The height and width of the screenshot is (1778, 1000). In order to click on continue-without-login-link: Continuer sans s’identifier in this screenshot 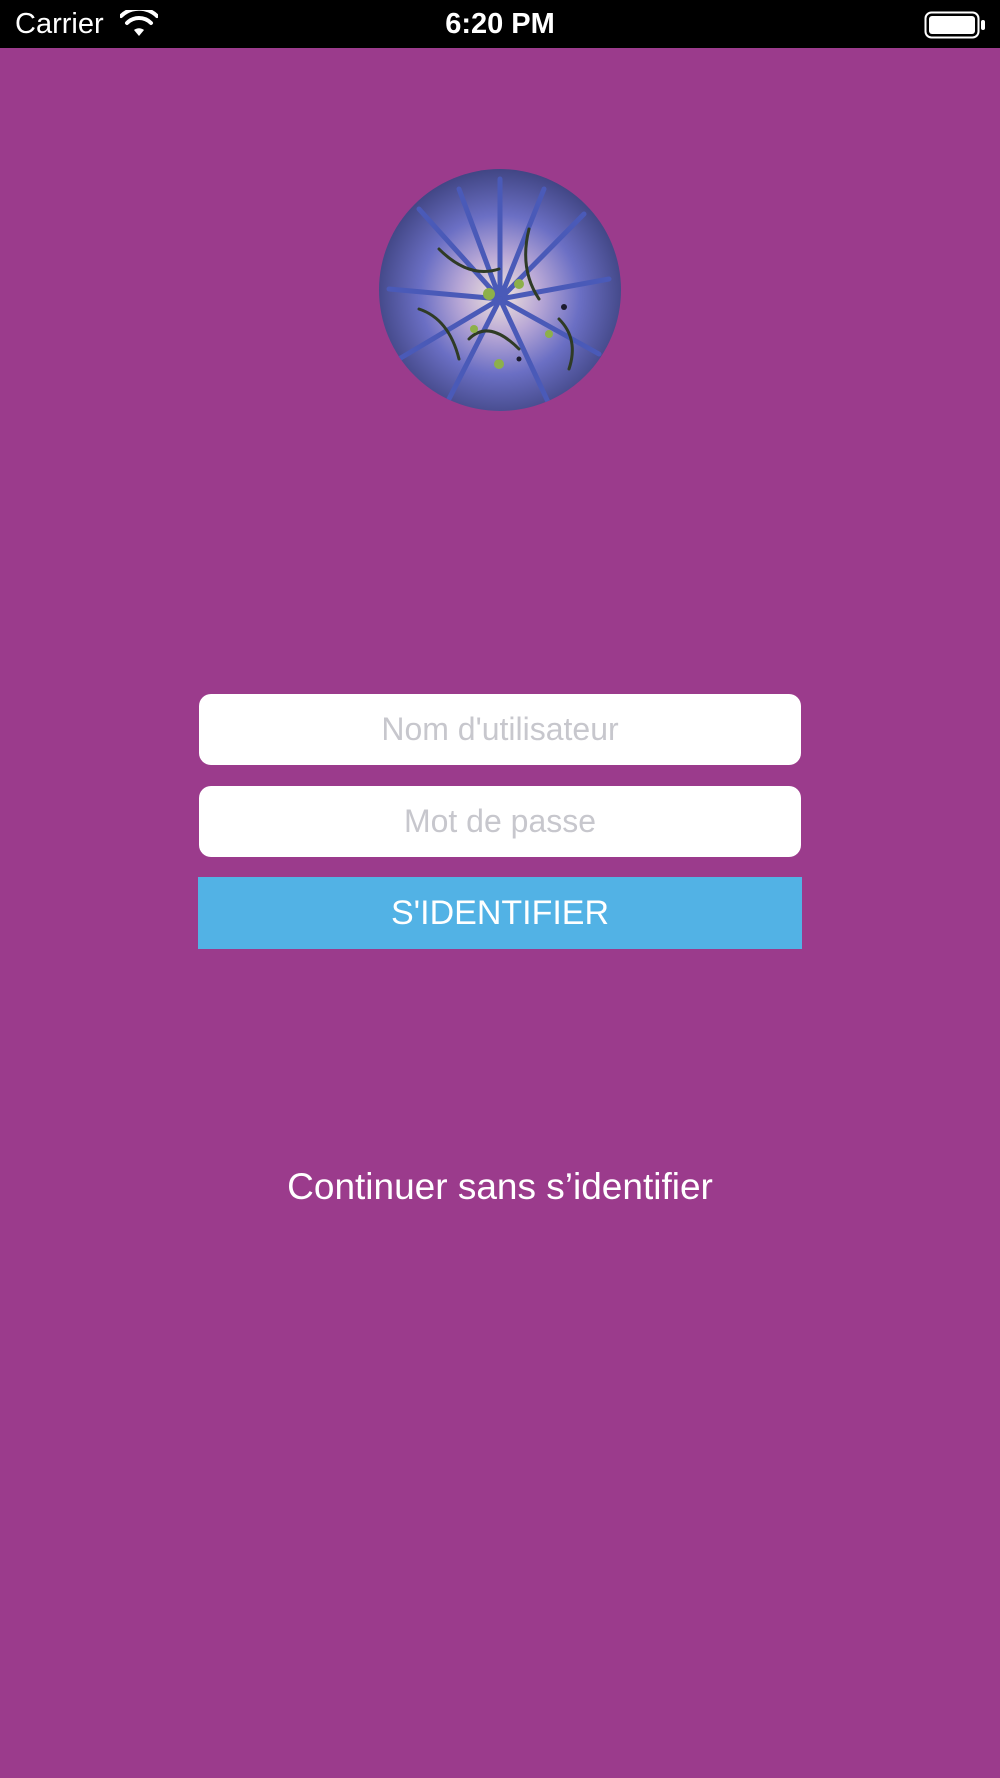, I will do `click(500, 1187)`.